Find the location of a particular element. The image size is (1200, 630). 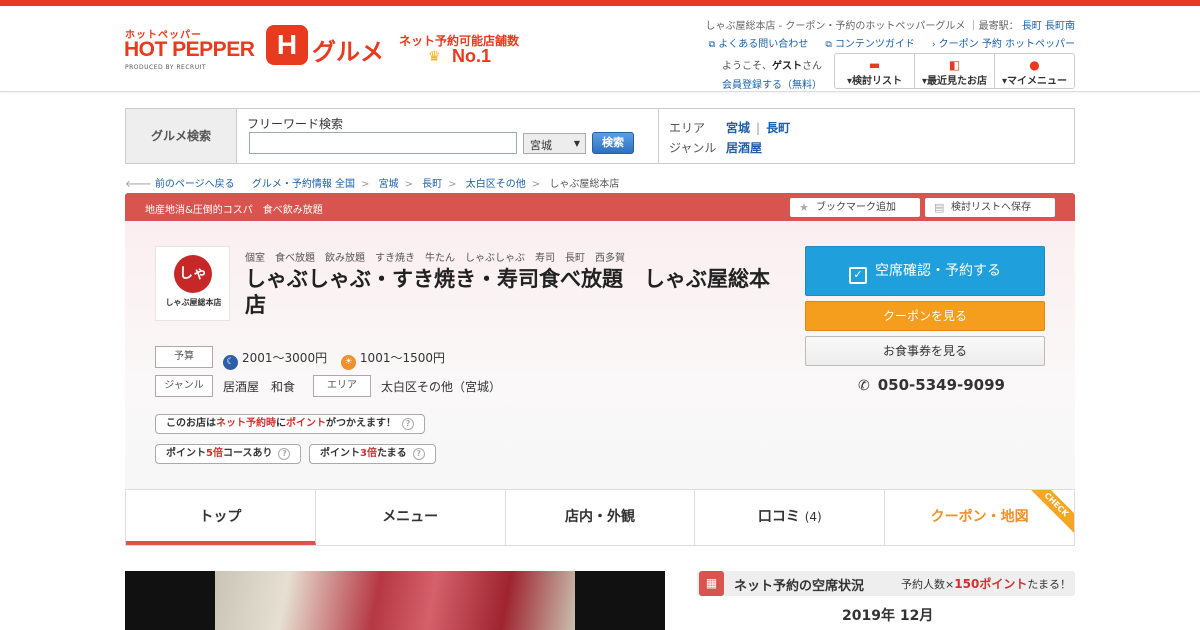

shop-photo is located at coordinates (395, 600).